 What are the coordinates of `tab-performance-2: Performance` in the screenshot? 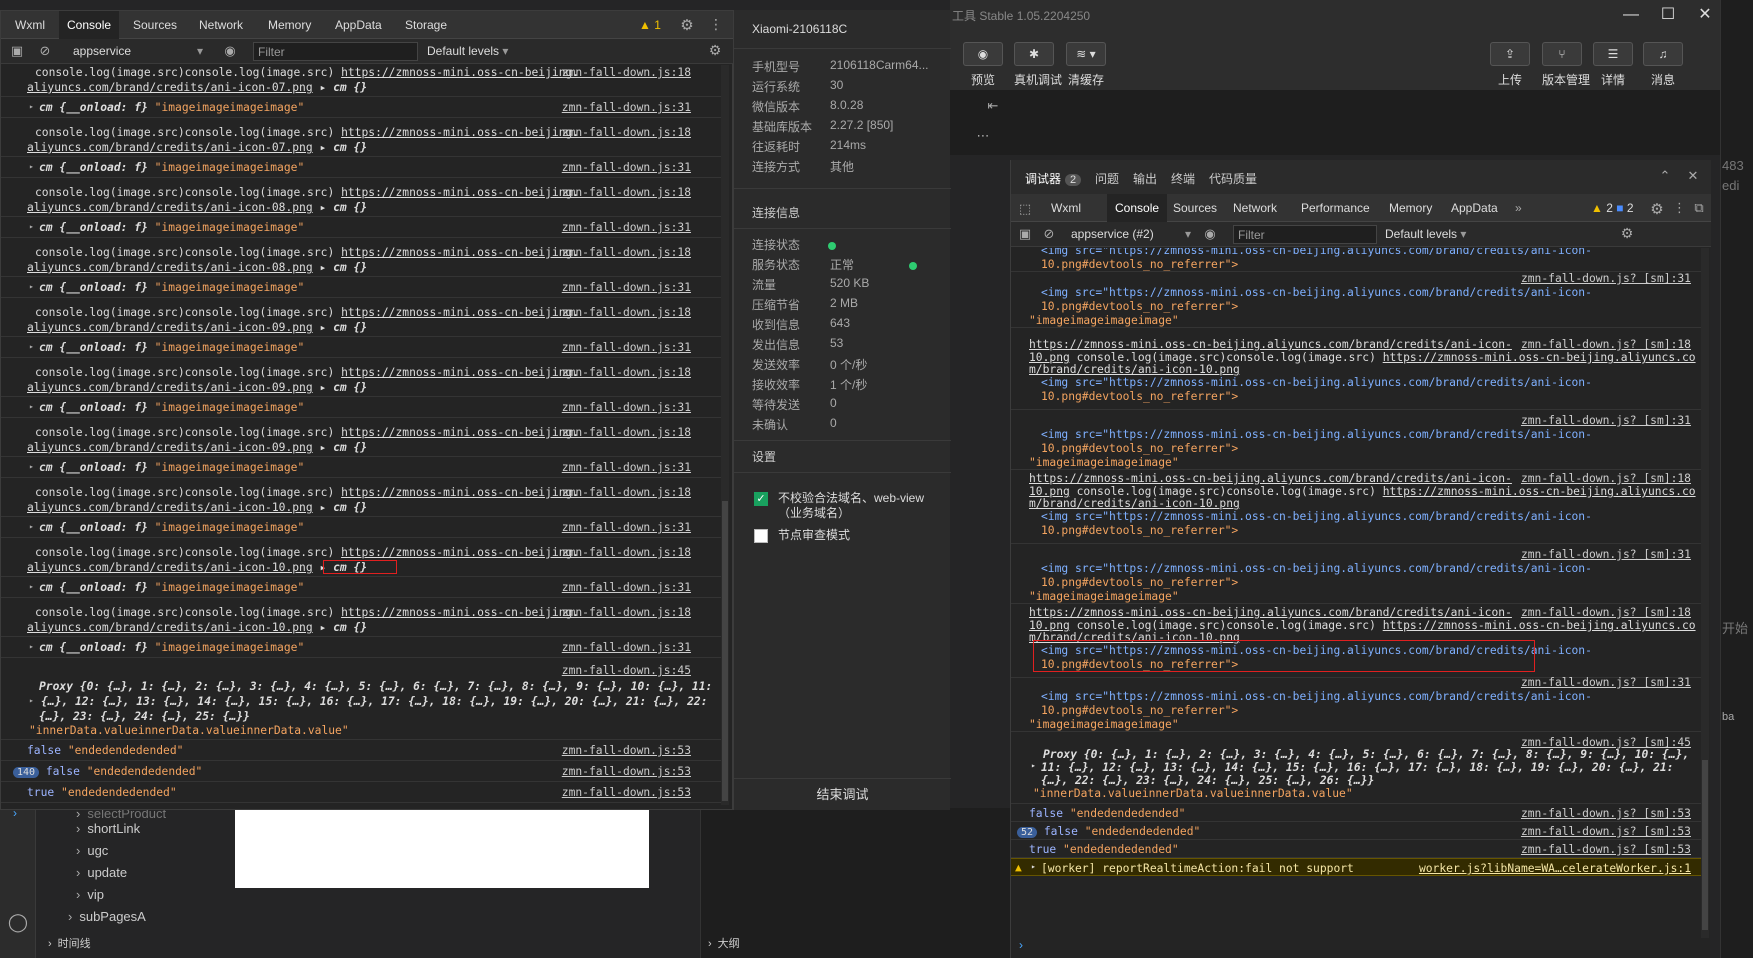 It's located at (1335, 208).